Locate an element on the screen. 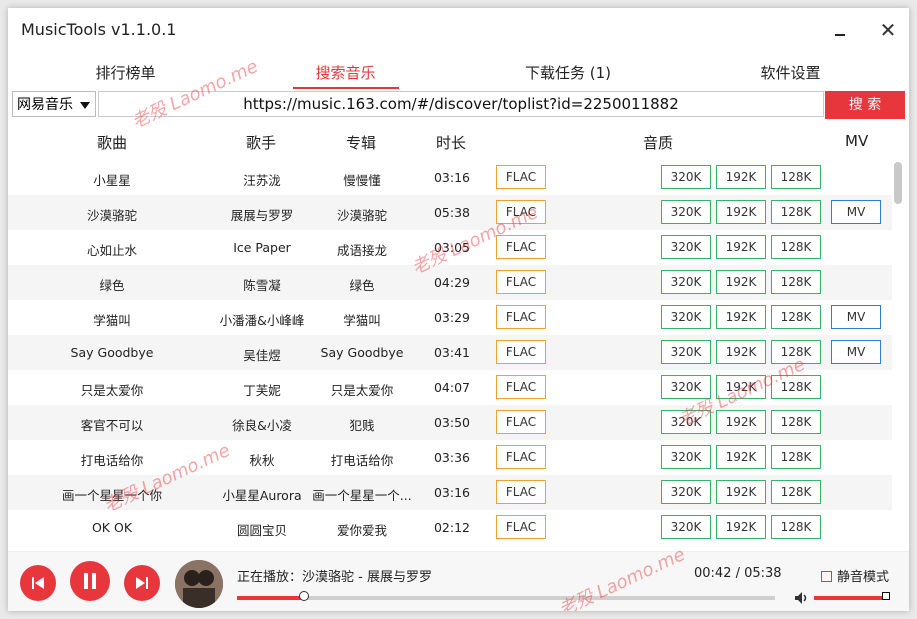 Image resolution: width=917 pixels, height=619 pixels. song-album: 爱你爱我 is located at coordinates (361, 530).